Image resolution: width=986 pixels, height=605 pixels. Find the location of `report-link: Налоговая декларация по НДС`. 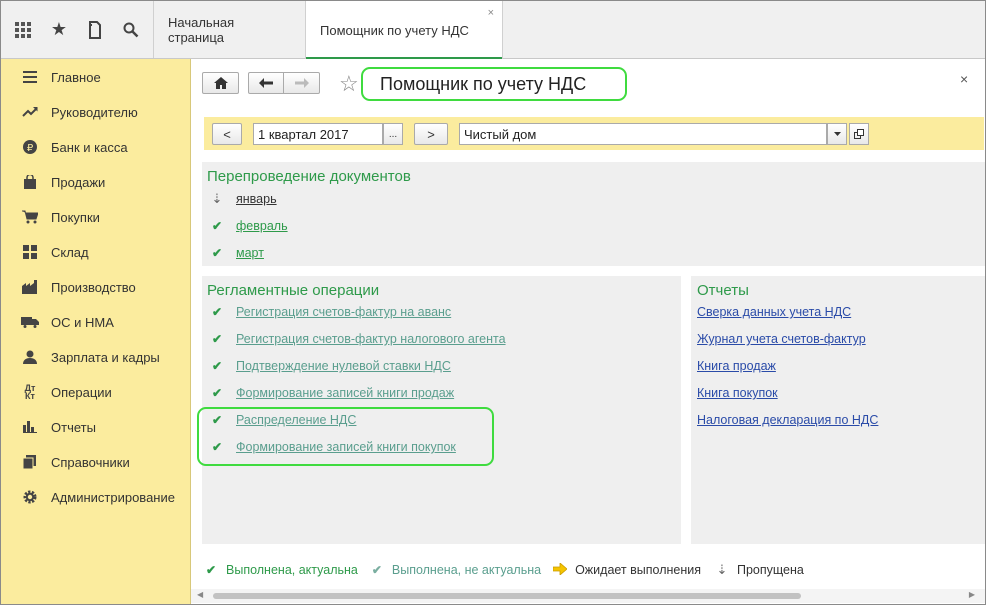

report-link: Налоговая декларация по НДС is located at coordinates (787, 420).